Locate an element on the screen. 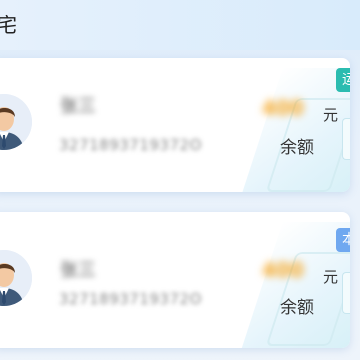  status-tag: 本 is located at coordinates (343, 240).